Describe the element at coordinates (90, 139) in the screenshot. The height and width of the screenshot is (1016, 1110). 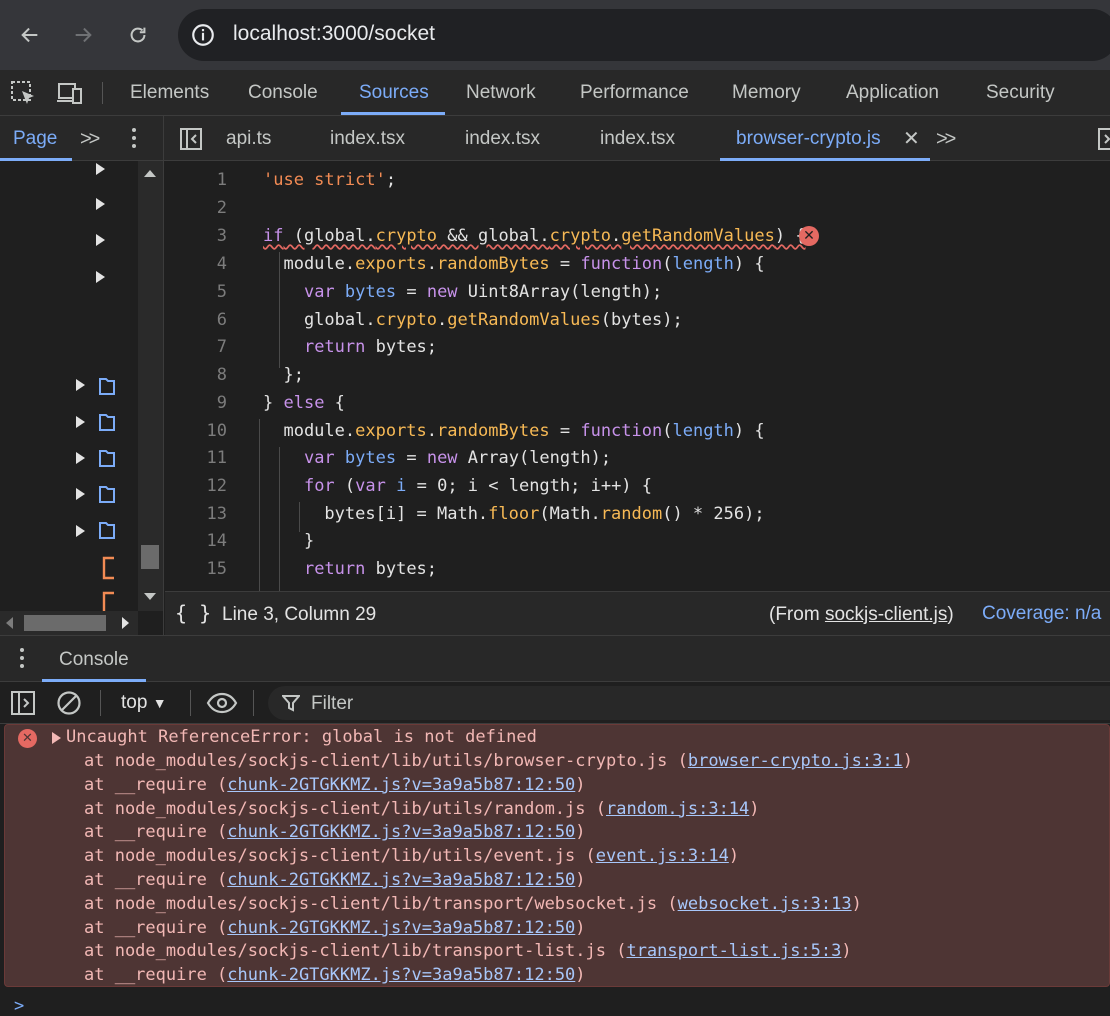
I see `more-tabs-icon: >>` at that location.